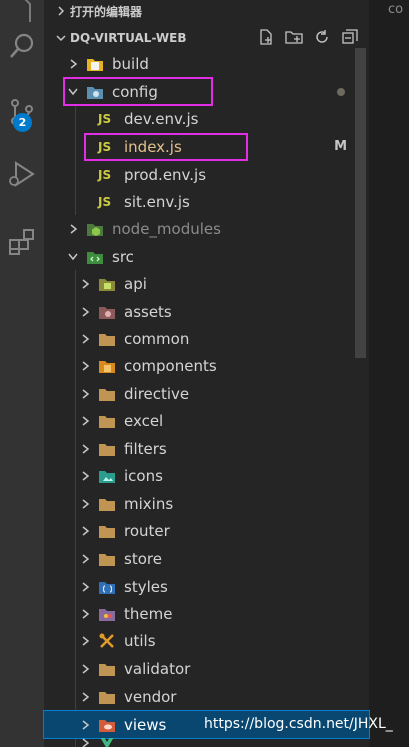 The height and width of the screenshot is (747, 409). What do you see at coordinates (206, 448) in the screenshot?
I see `tree-item-filters: filters` at bounding box center [206, 448].